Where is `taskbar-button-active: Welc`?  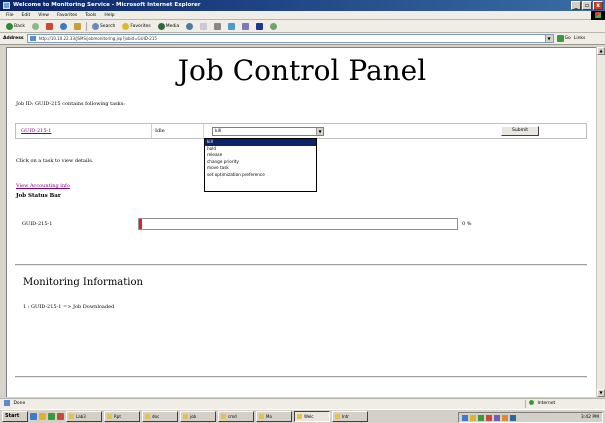 taskbar-button-active: Welc is located at coordinates (312, 416).